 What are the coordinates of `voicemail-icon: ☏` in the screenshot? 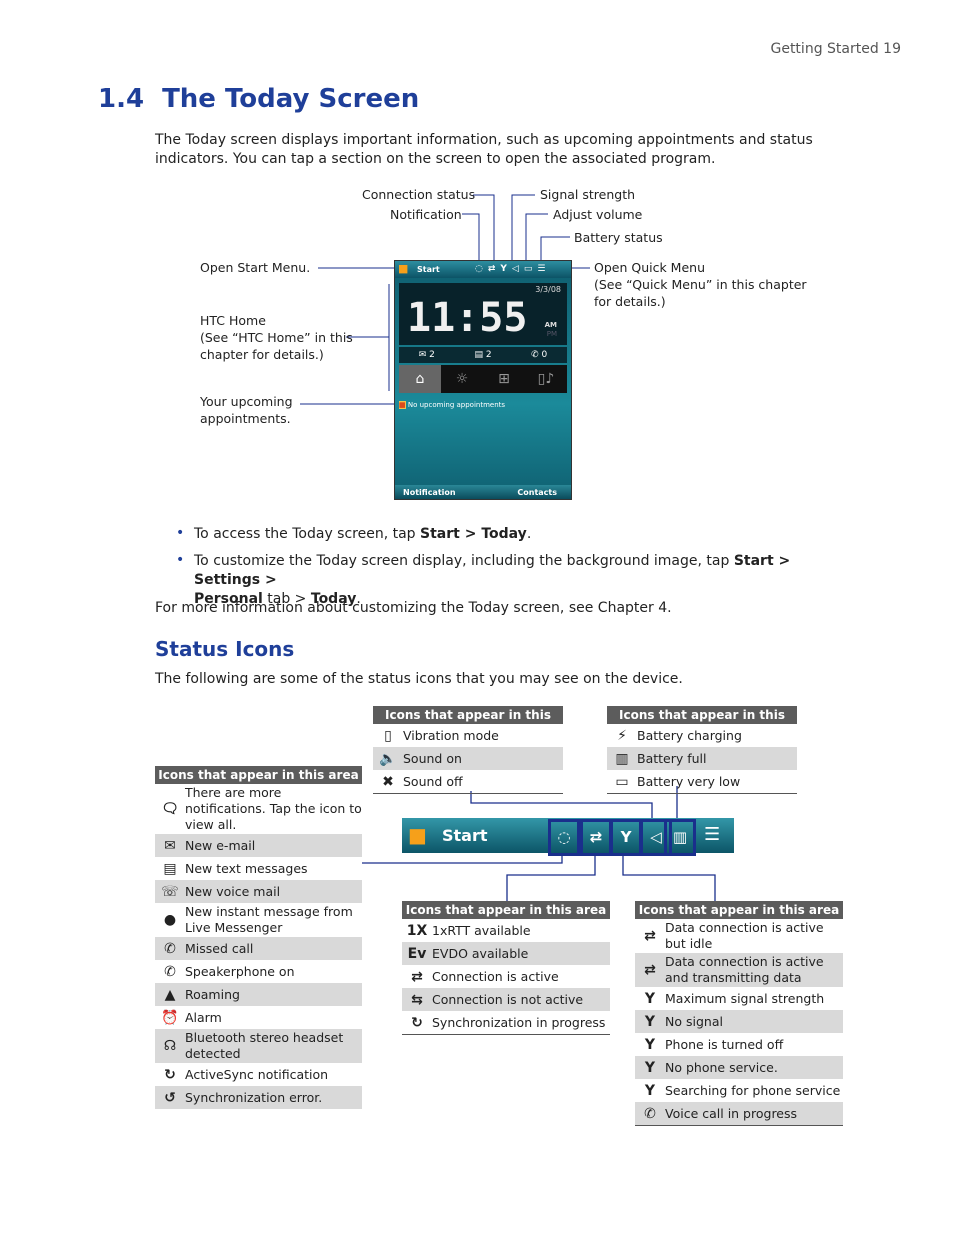 It's located at (170, 891).